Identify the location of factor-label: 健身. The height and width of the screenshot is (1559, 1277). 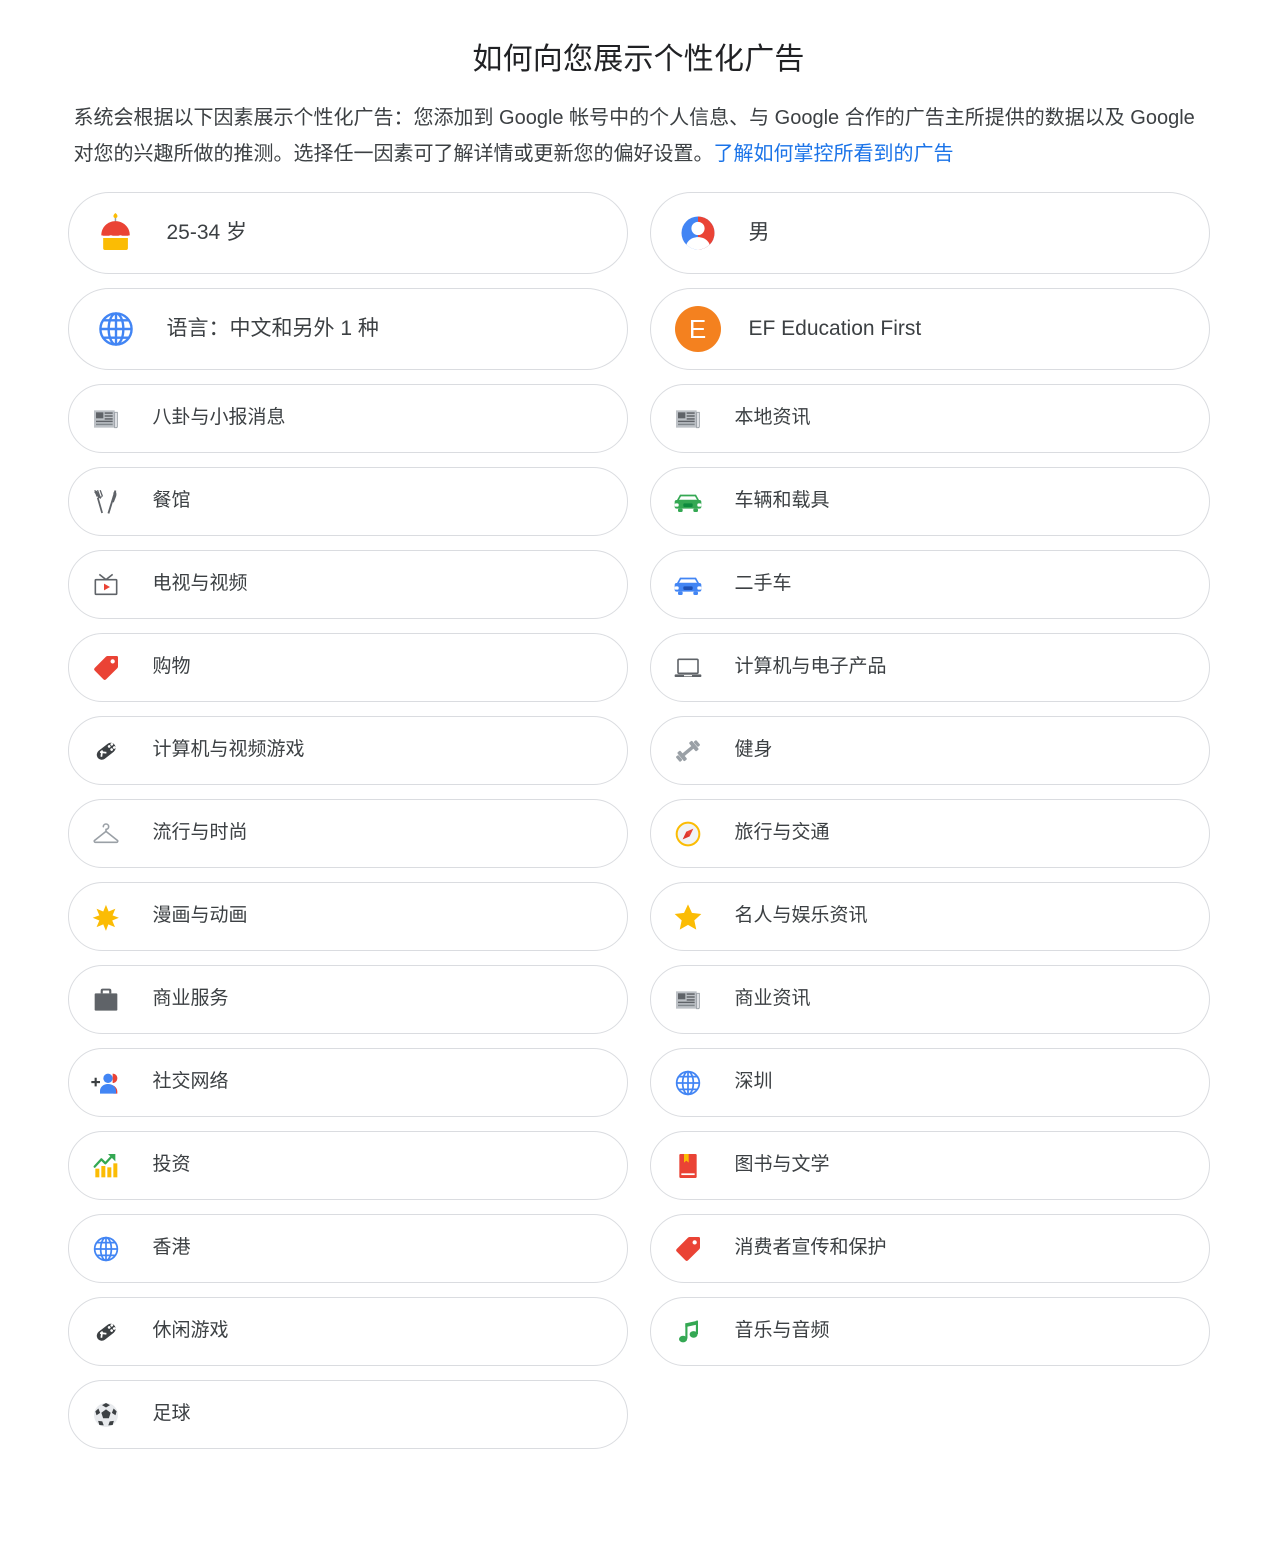
(753, 750).